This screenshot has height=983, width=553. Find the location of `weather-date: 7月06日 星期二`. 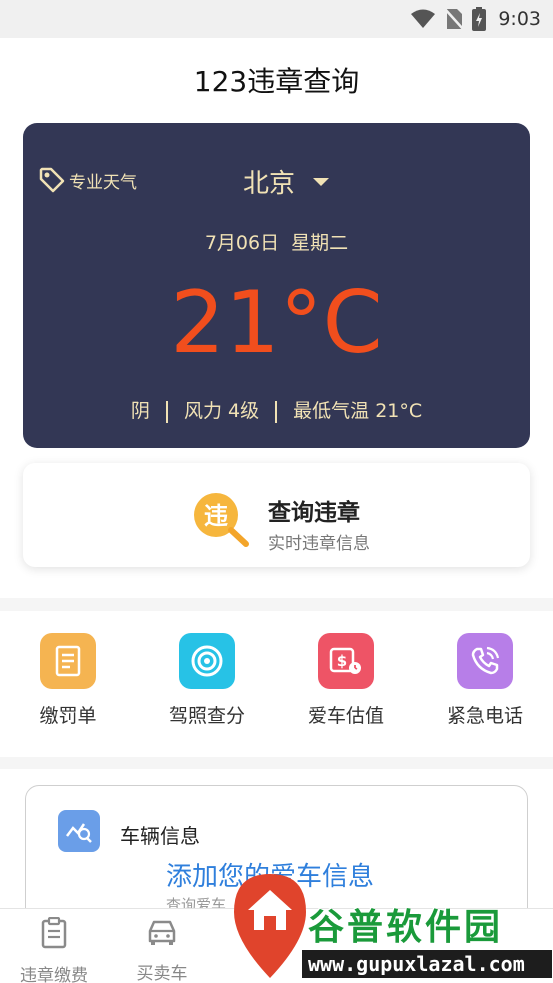

weather-date: 7月06日 星期二 is located at coordinates (276, 241).